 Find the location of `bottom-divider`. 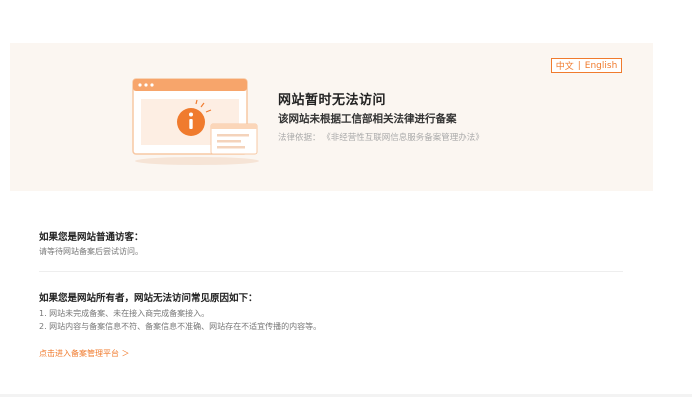

bottom-divider is located at coordinates (346, 395).